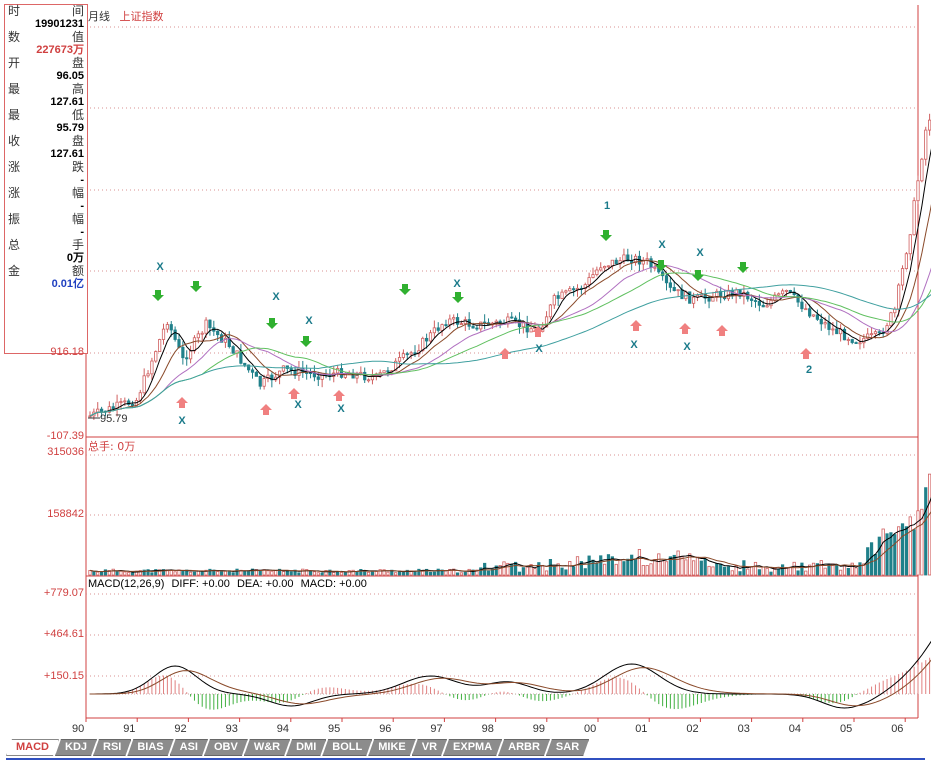 This screenshot has width=931, height=768. Describe the element at coordinates (846, 729) in the screenshot. I see `x-axis-label: 05` at that location.